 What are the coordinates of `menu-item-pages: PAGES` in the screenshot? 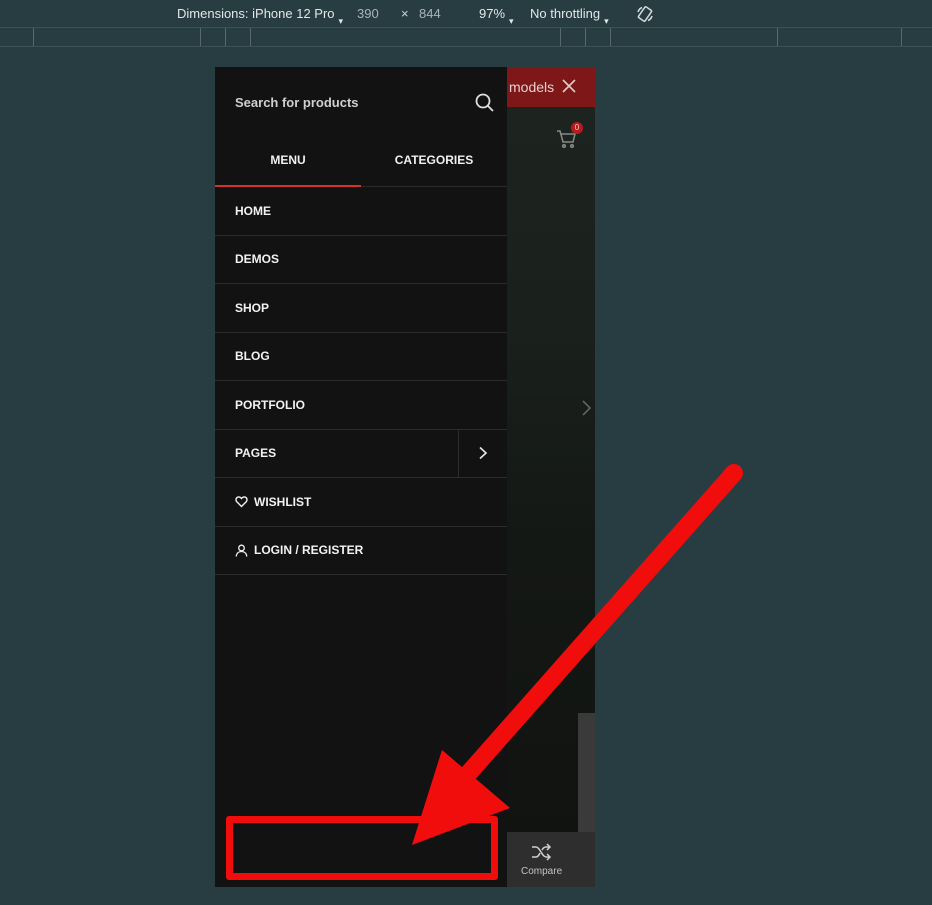 It's located at (361, 453).